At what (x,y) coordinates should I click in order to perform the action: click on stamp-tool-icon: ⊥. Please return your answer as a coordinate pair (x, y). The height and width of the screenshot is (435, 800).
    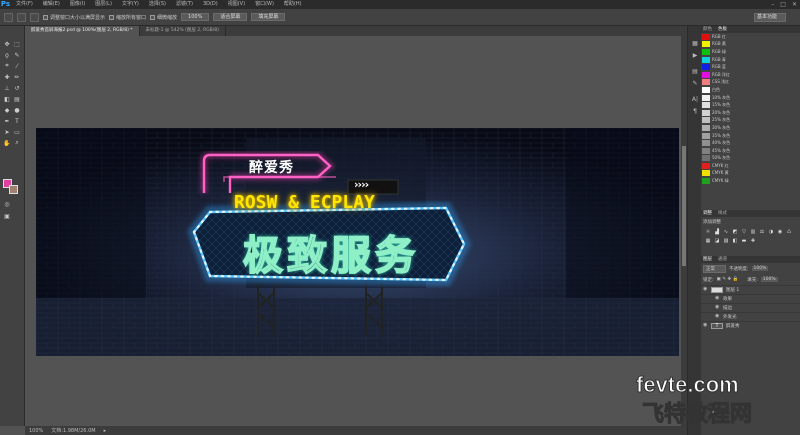
    Looking at the image, I should click on (7, 88).